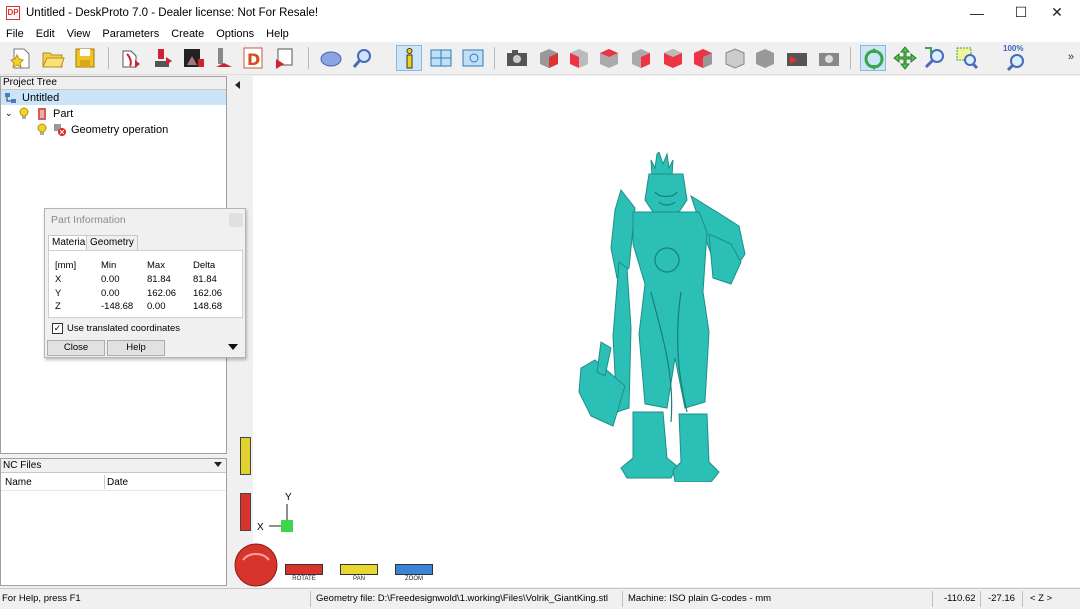 This screenshot has width=1080, height=609. What do you see at coordinates (223, 58) in the screenshot?
I see `drill-icon` at bounding box center [223, 58].